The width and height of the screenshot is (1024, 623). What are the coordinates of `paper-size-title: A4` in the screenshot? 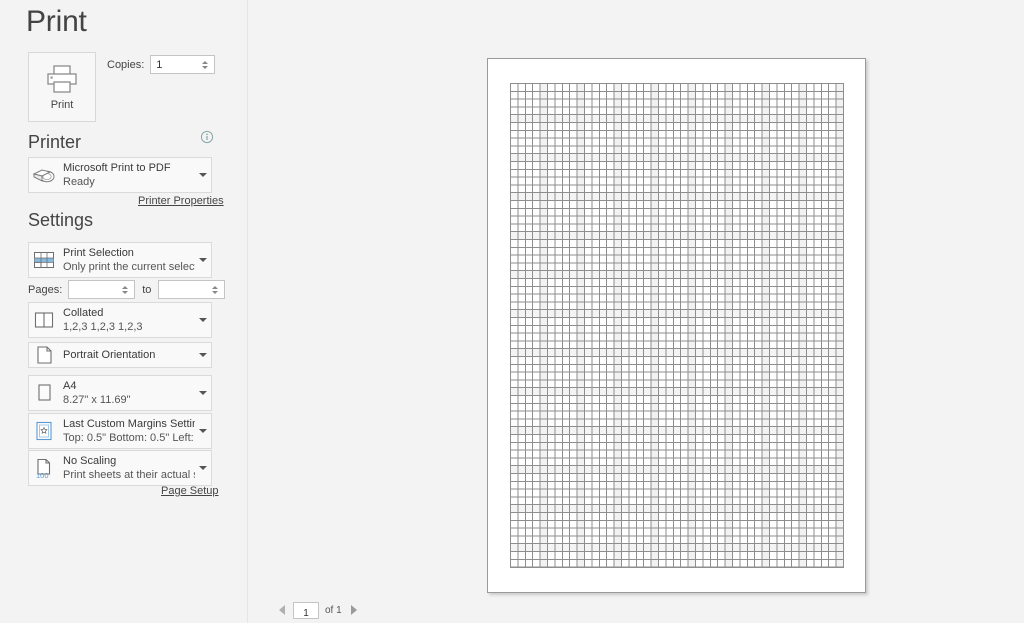 It's located at (70, 386).